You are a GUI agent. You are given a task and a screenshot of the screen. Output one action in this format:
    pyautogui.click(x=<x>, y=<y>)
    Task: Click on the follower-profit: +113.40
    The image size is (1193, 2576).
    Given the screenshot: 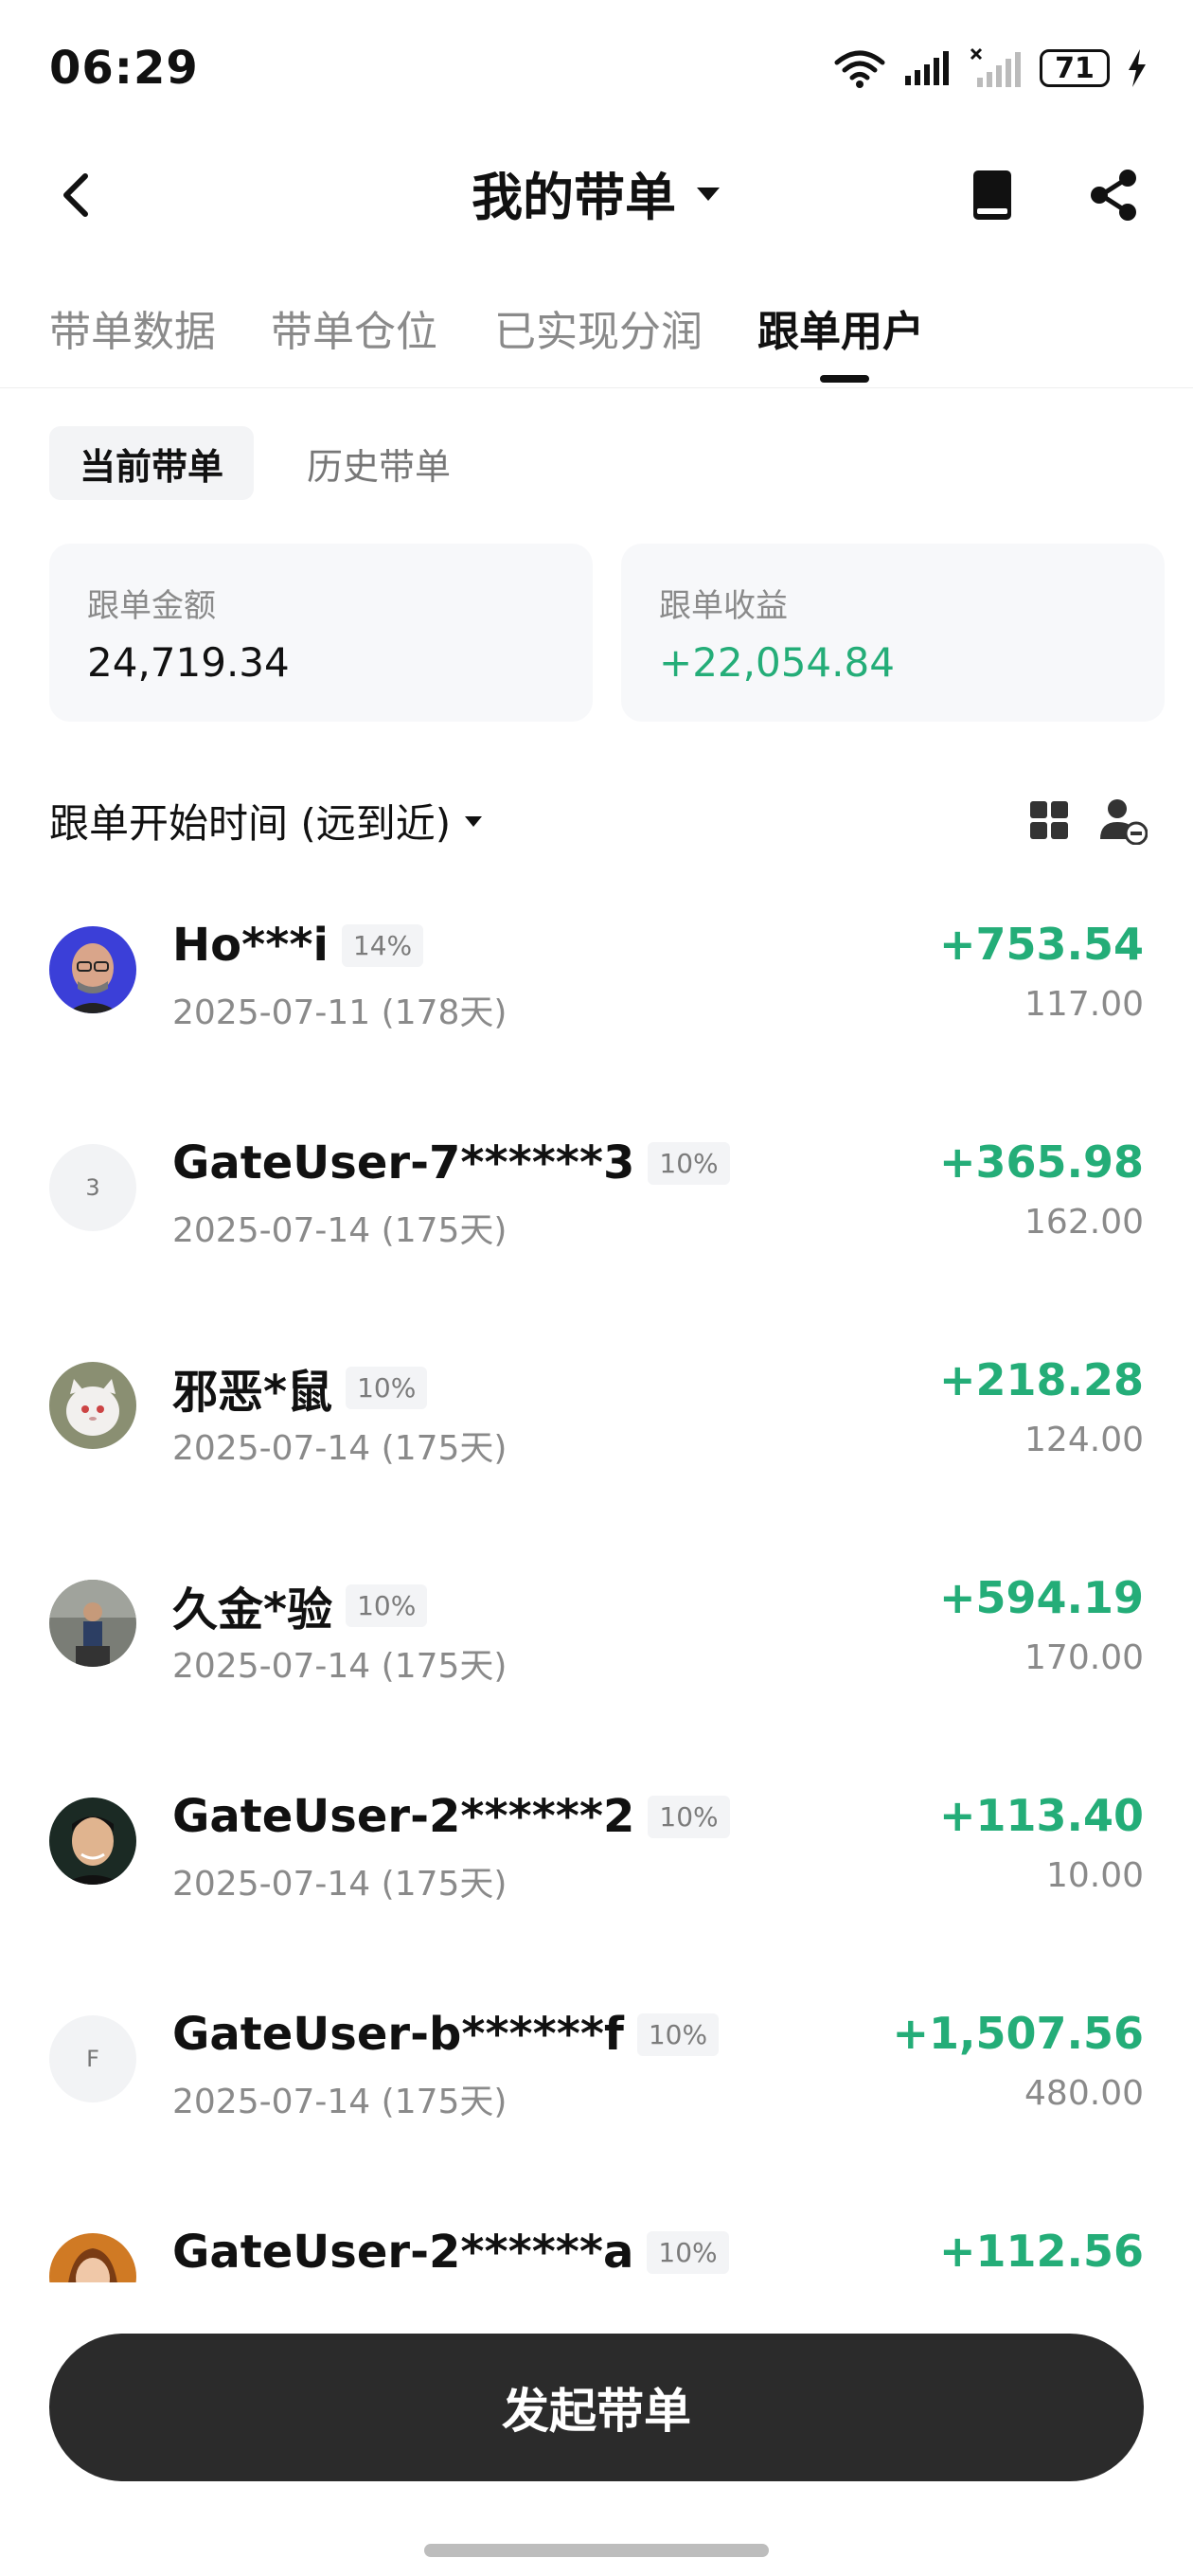 What is the action you would take?
    pyautogui.click(x=1041, y=1815)
    